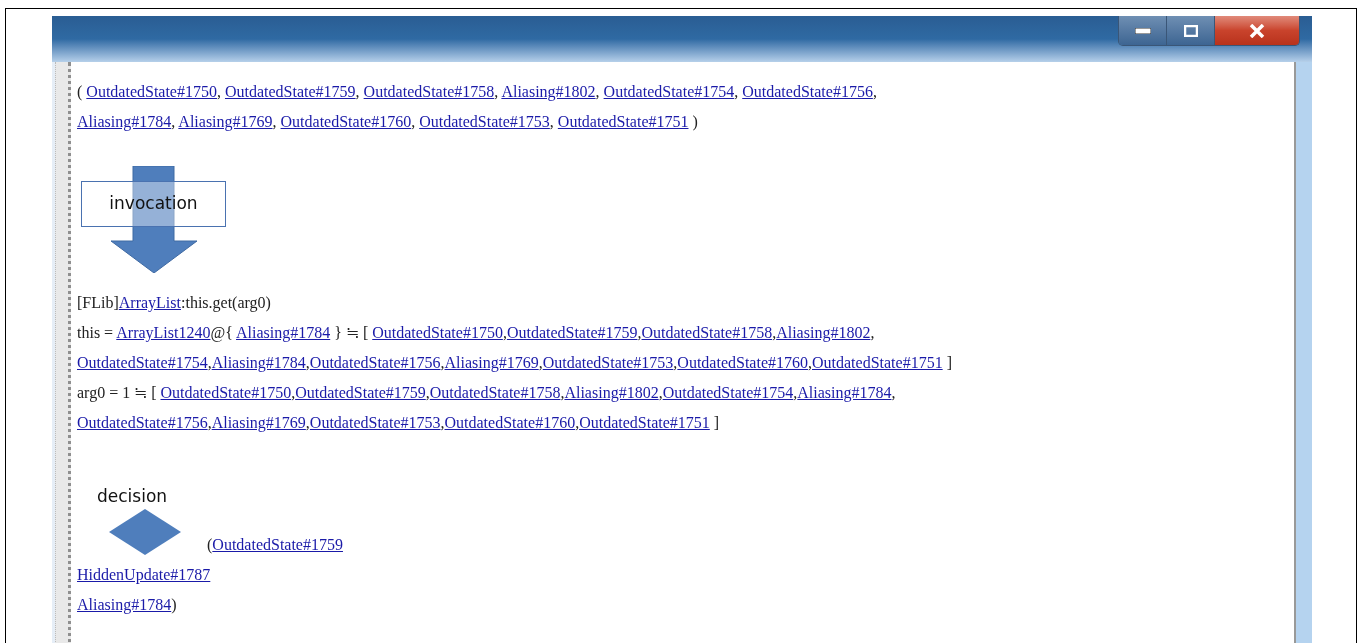 The image size is (1362, 643). Describe the element at coordinates (132, 496) in the screenshot. I see `decision-label: decision` at that location.